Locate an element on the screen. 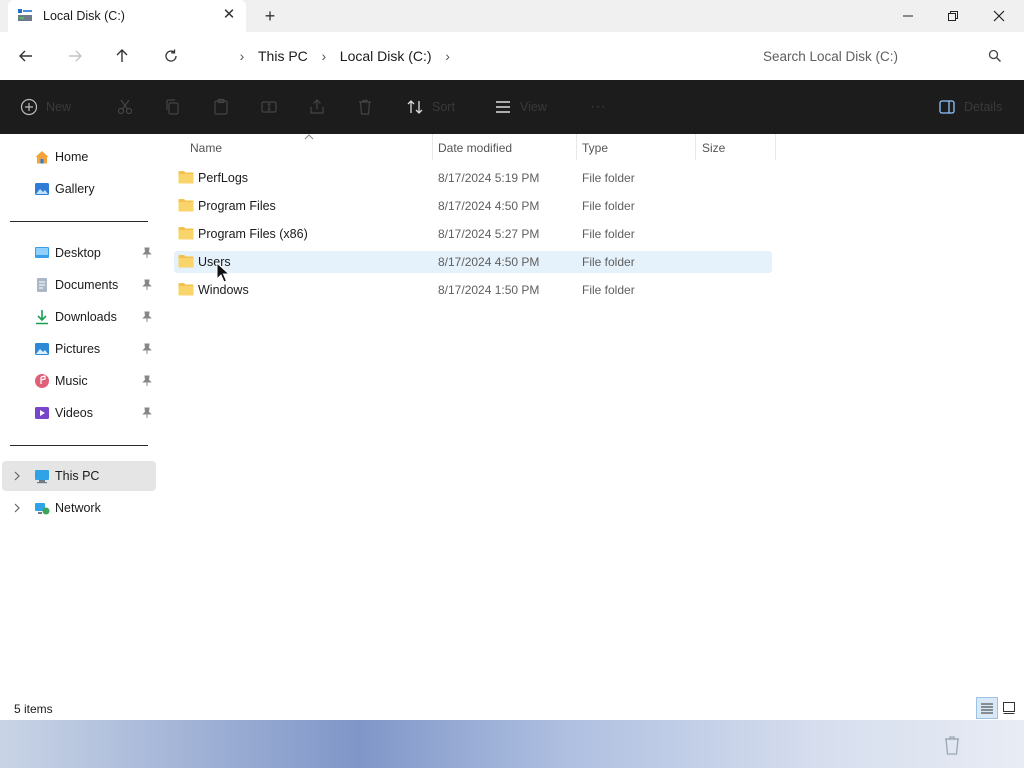  refresh-icon is located at coordinates (171, 55).